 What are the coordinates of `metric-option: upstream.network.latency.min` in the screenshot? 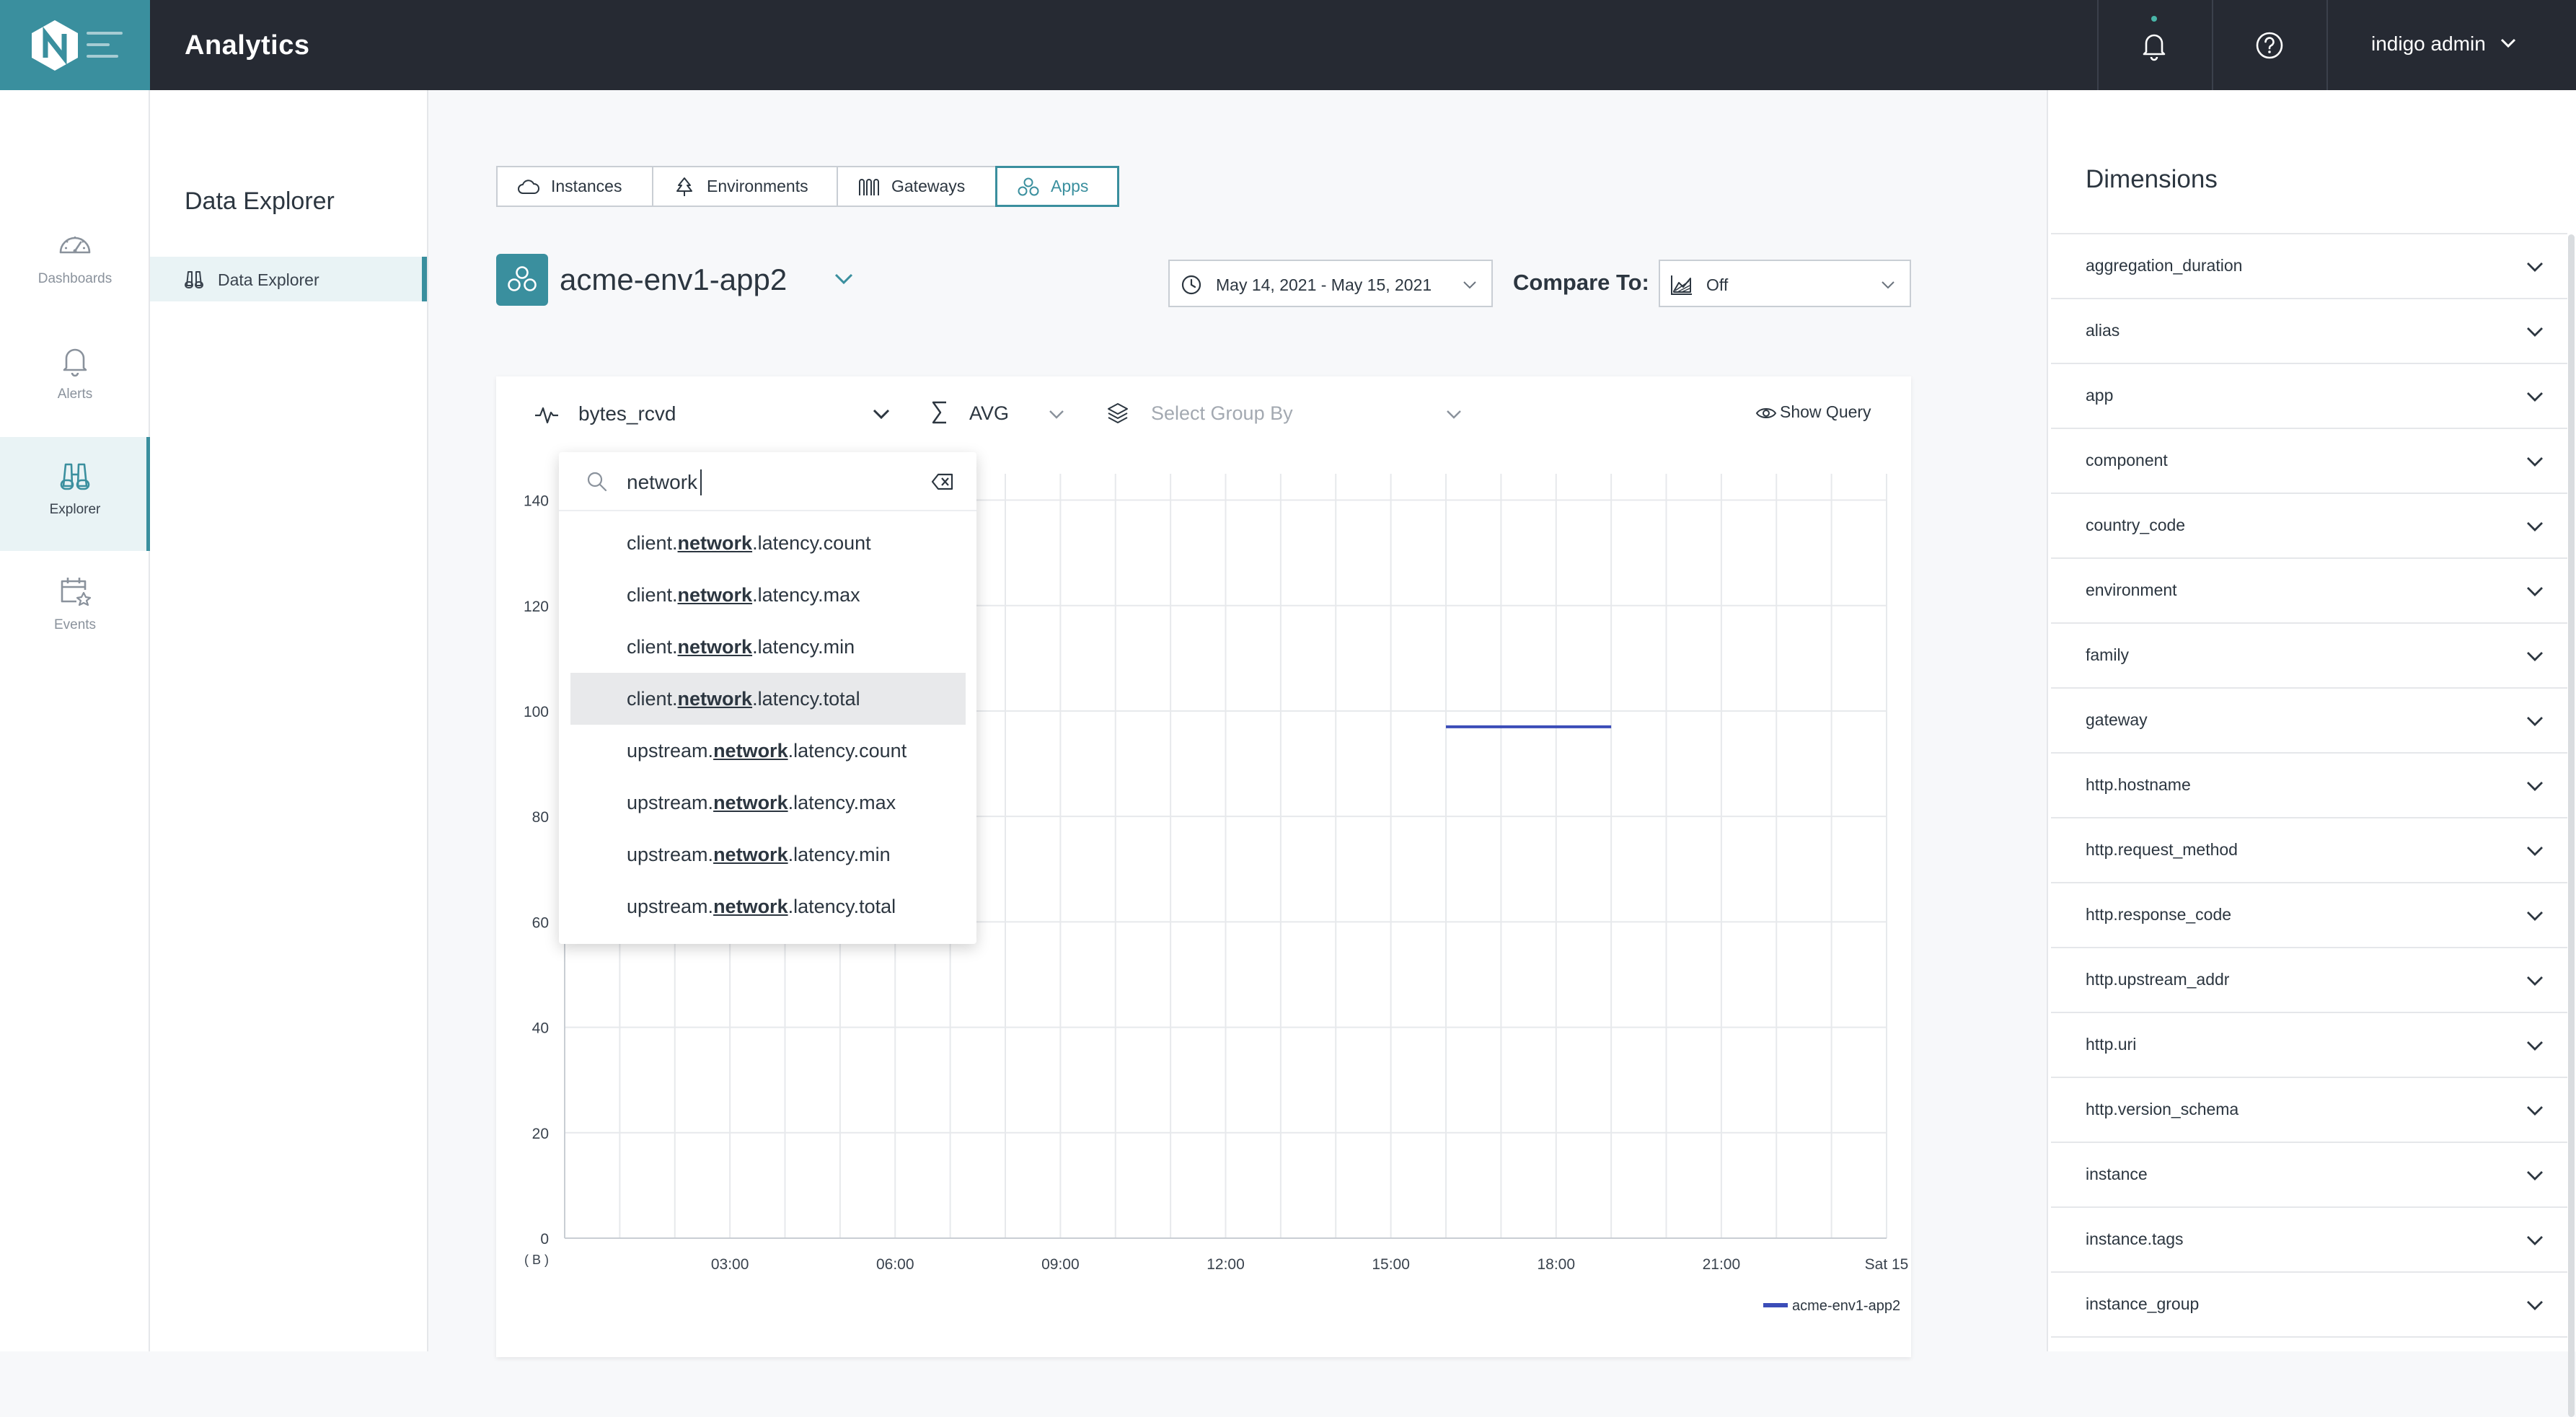 It's located at (768, 854).